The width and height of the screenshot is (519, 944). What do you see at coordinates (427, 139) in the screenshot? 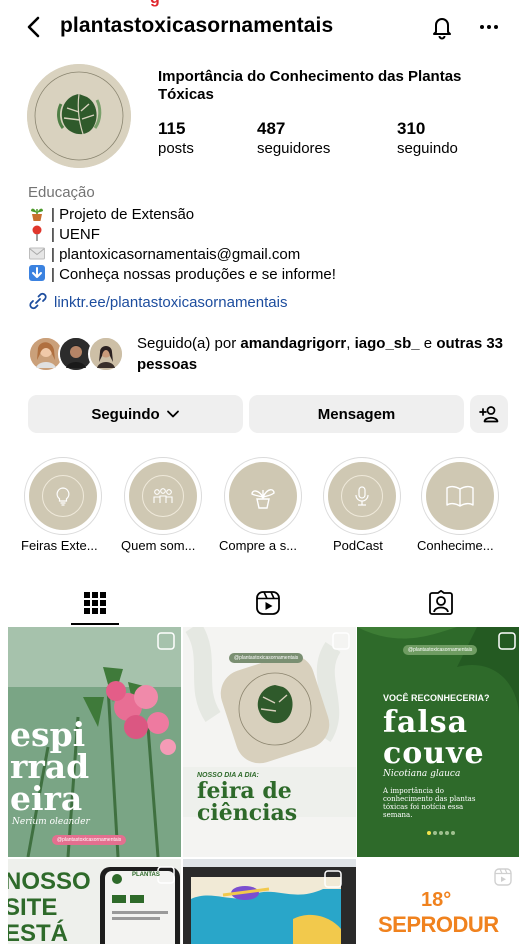
I see `stat-following: 310 seguindo` at bounding box center [427, 139].